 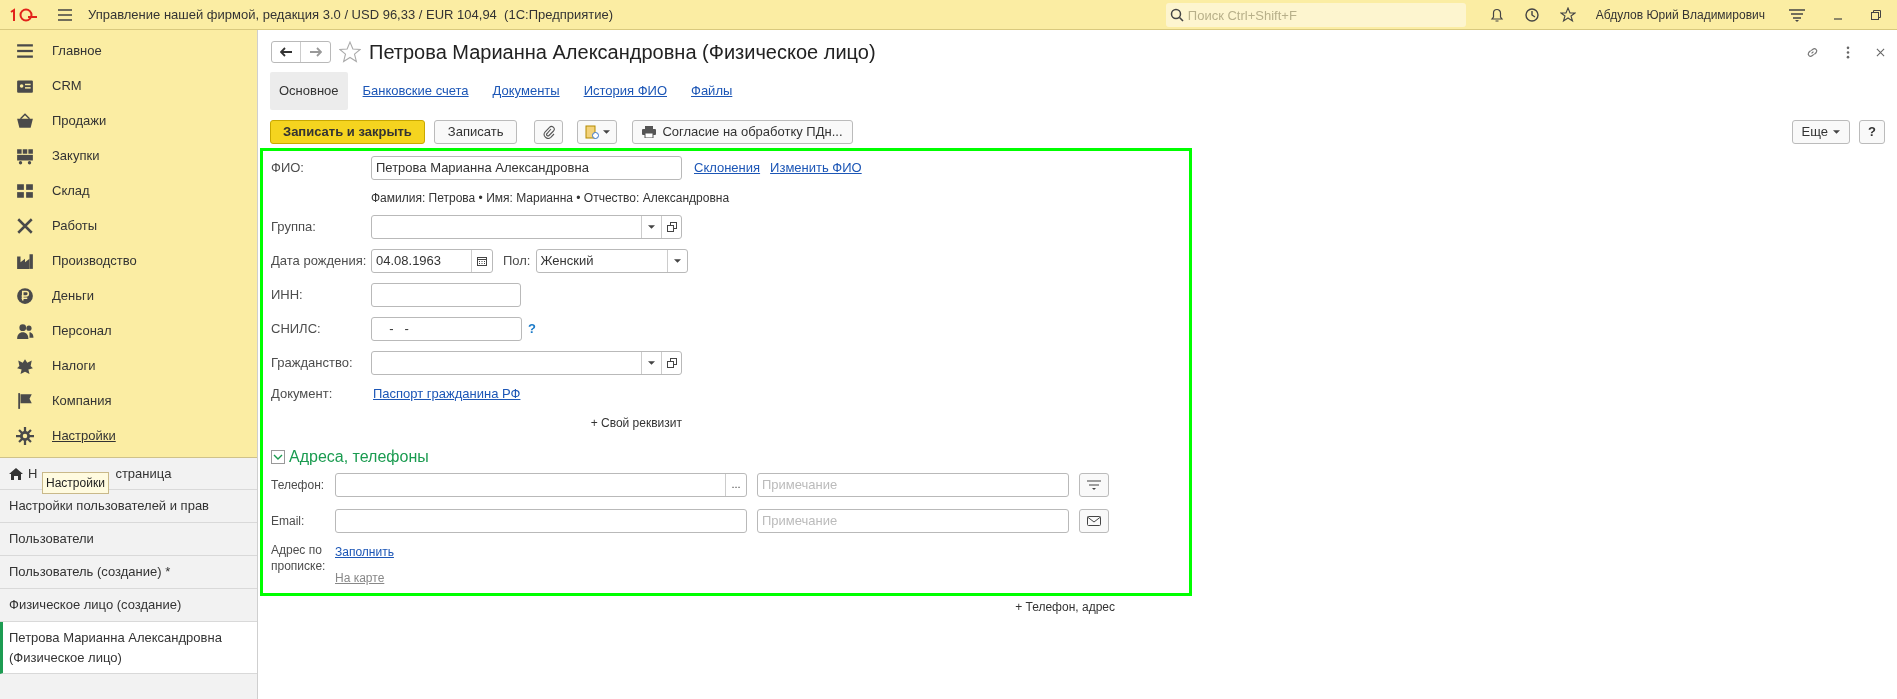 I want to click on filter-button, so click(x=1094, y=484).